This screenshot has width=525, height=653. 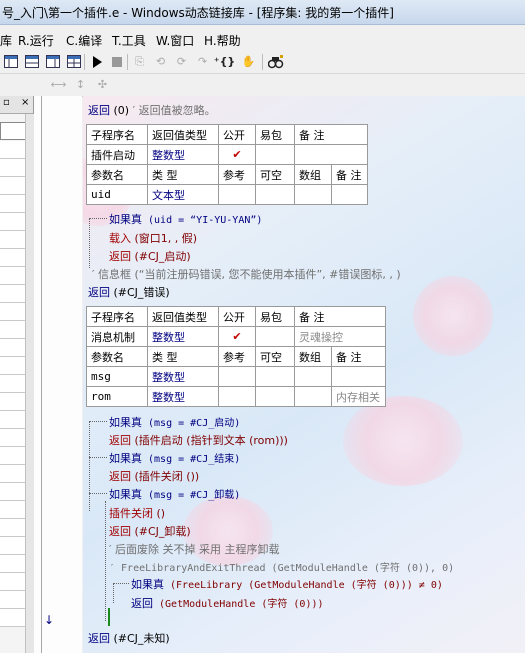 What do you see at coordinates (13, 131) in the screenshot?
I see `left-panel-selector` at bounding box center [13, 131].